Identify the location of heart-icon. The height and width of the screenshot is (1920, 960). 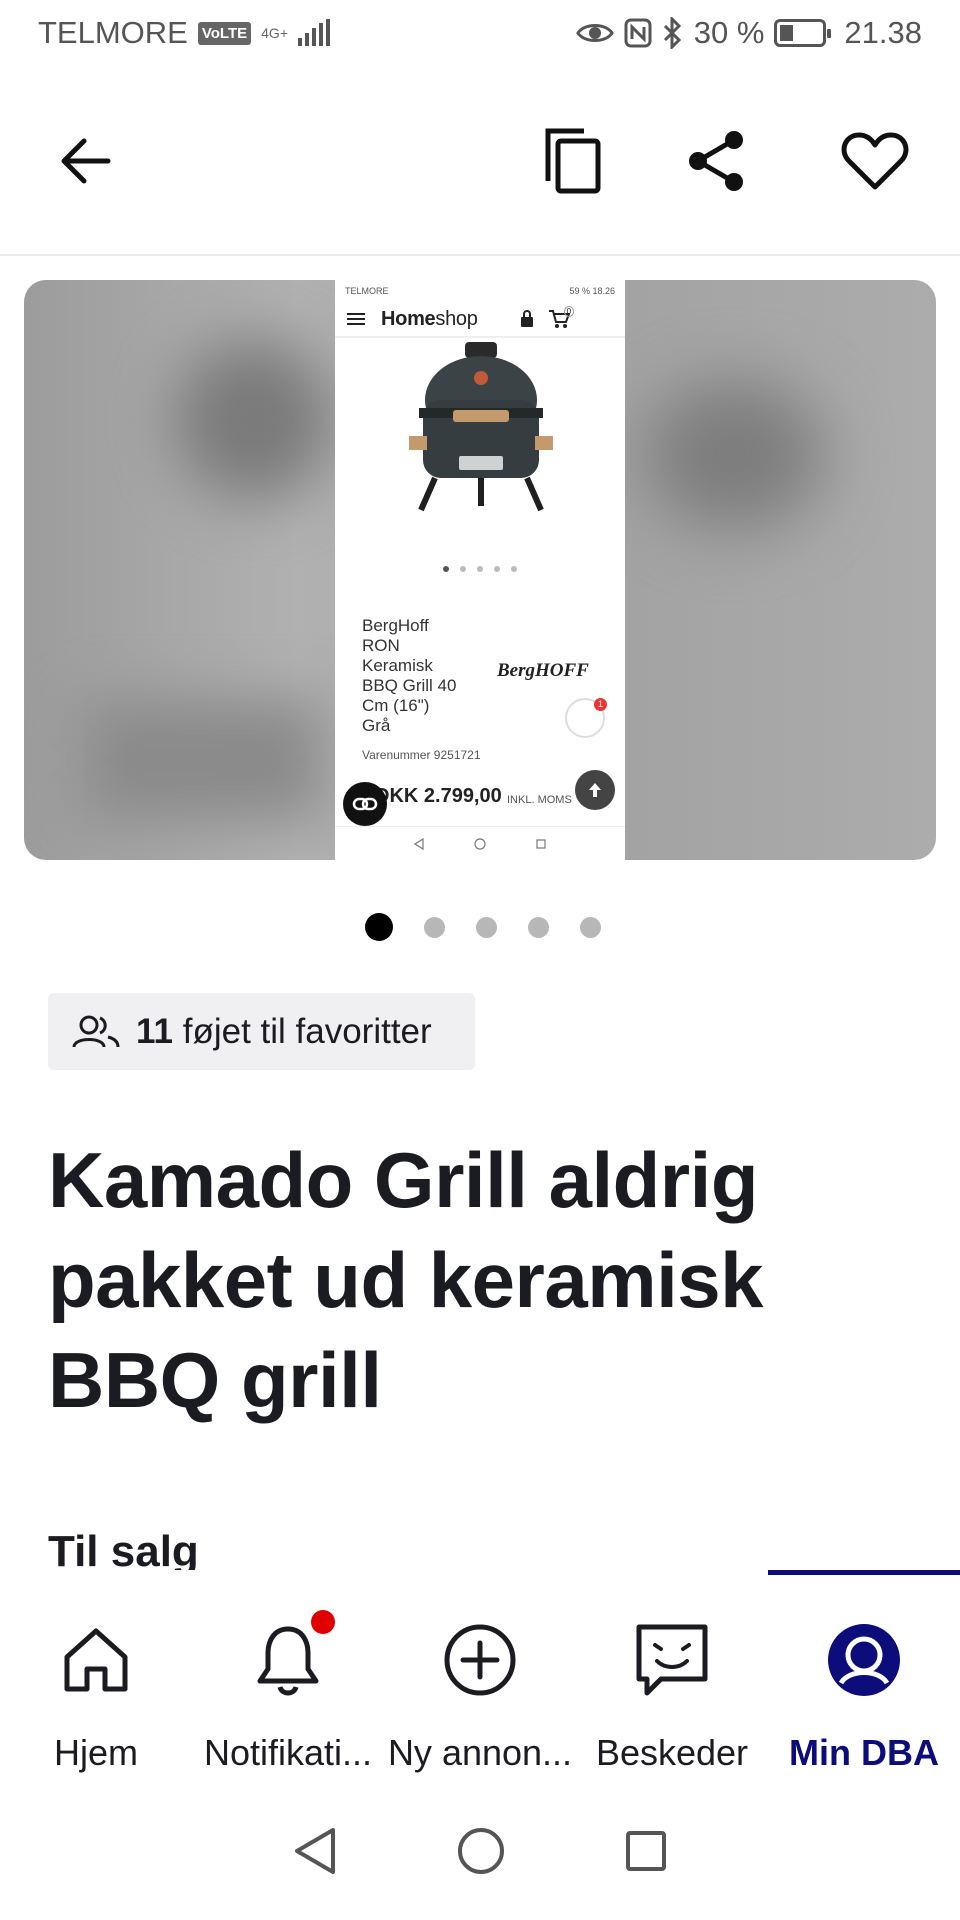
(875, 161).